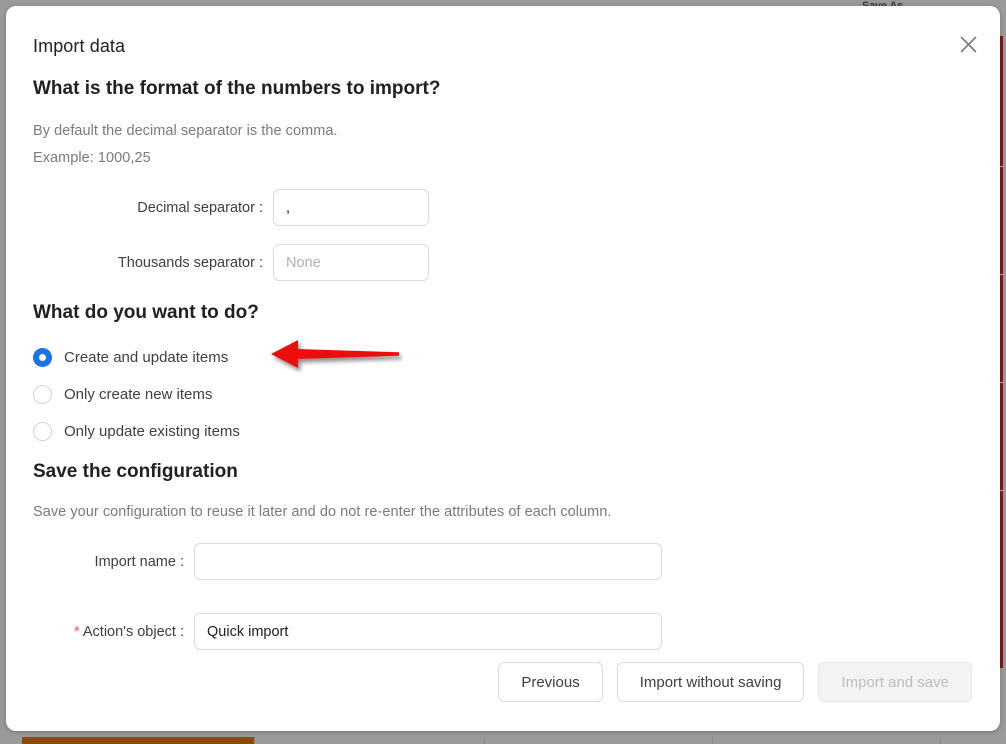 Image resolution: width=1006 pixels, height=744 pixels. Describe the element at coordinates (138, 740) in the screenshot. I see `background-bottom-bar` at that location.